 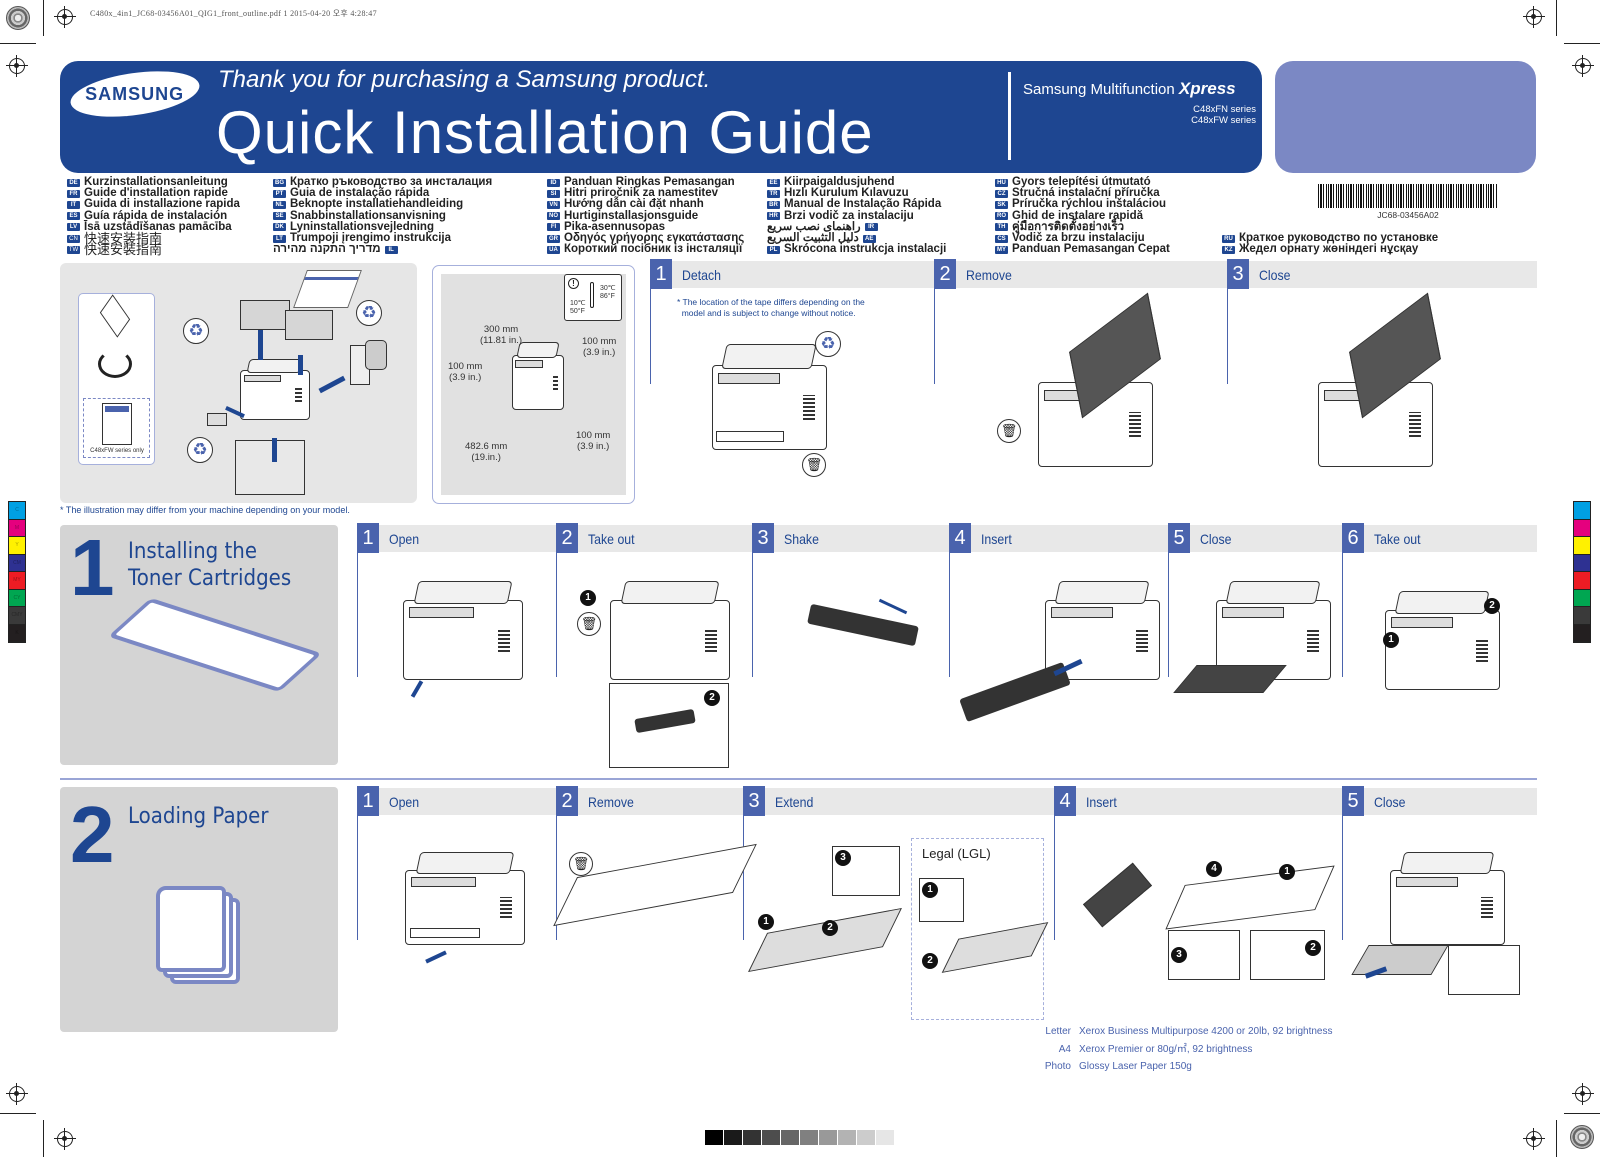 What do you see at coordinates (553, 182) in the screenshot?
I see `language-code-badge: ID` at bounding box center [553, 182].